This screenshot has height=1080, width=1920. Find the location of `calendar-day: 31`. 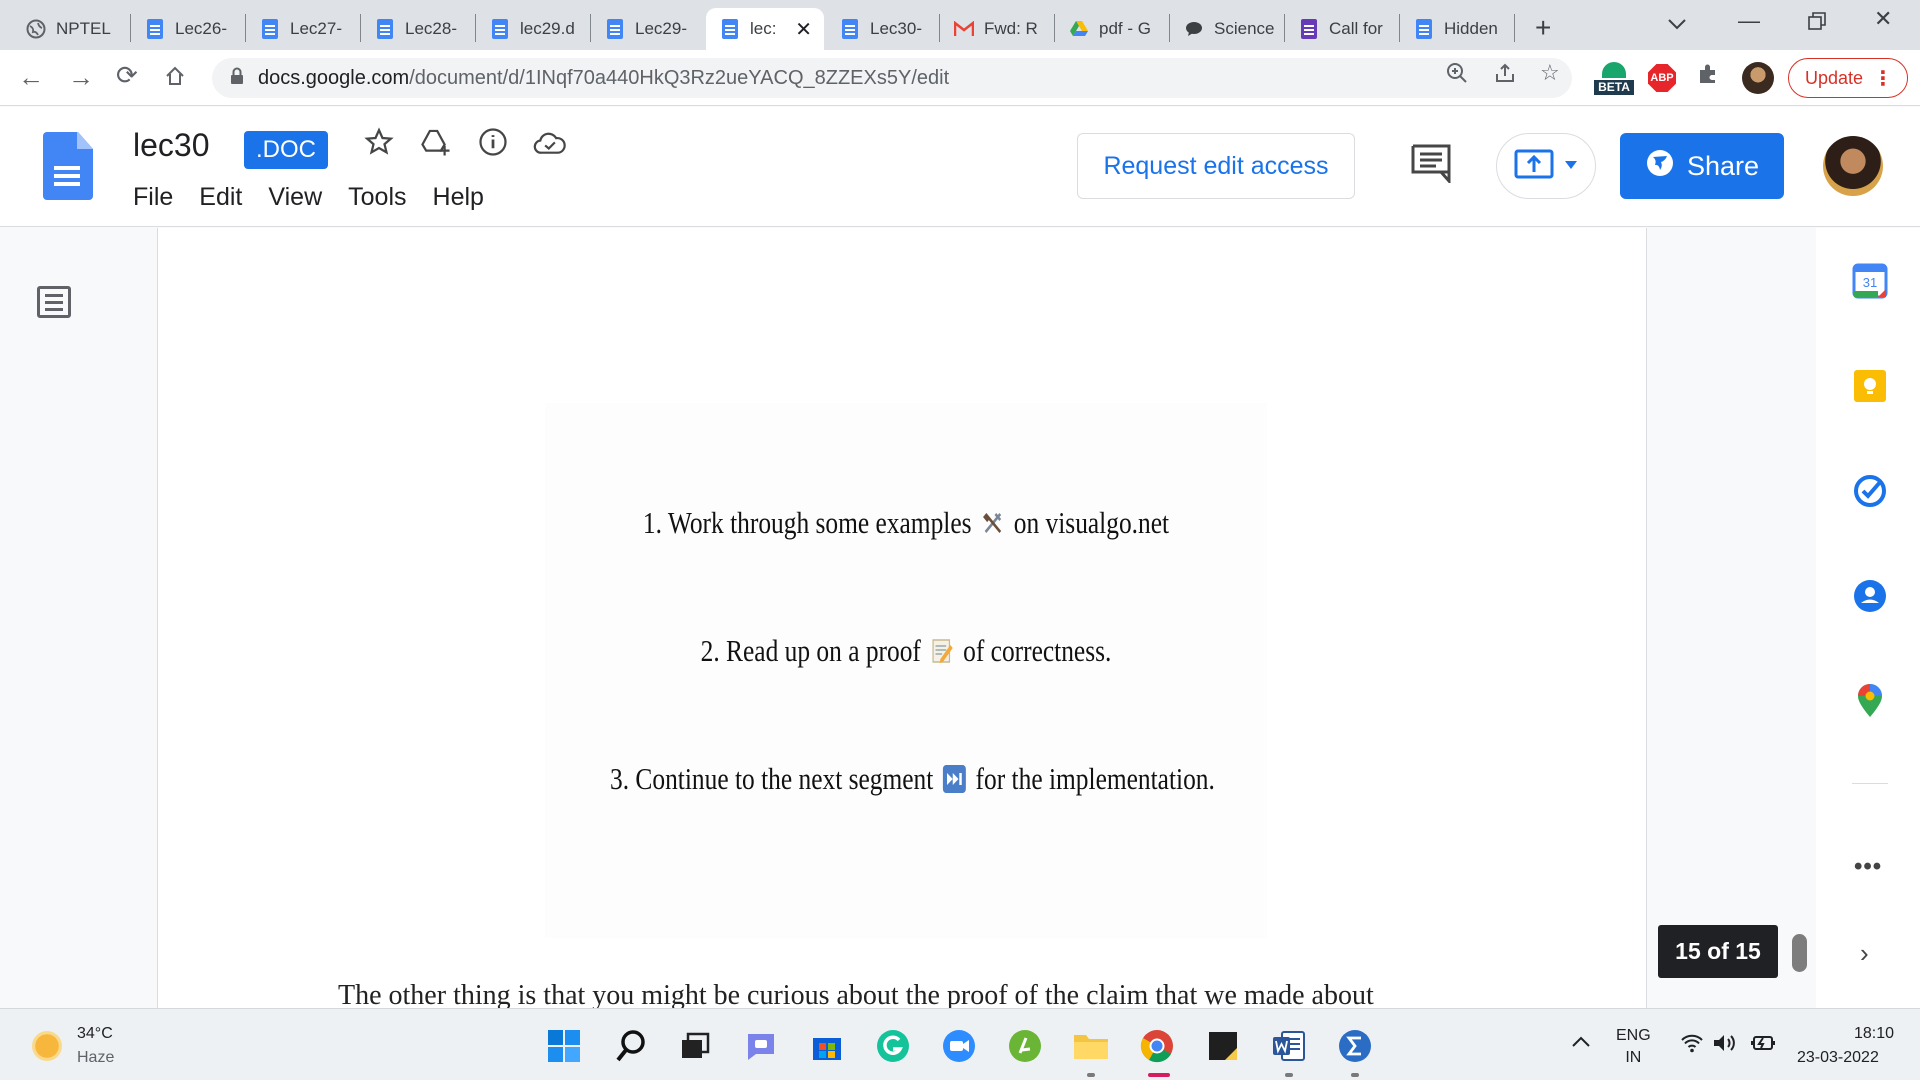

calendar-day: 31 is located at coordinates (1870, 282).